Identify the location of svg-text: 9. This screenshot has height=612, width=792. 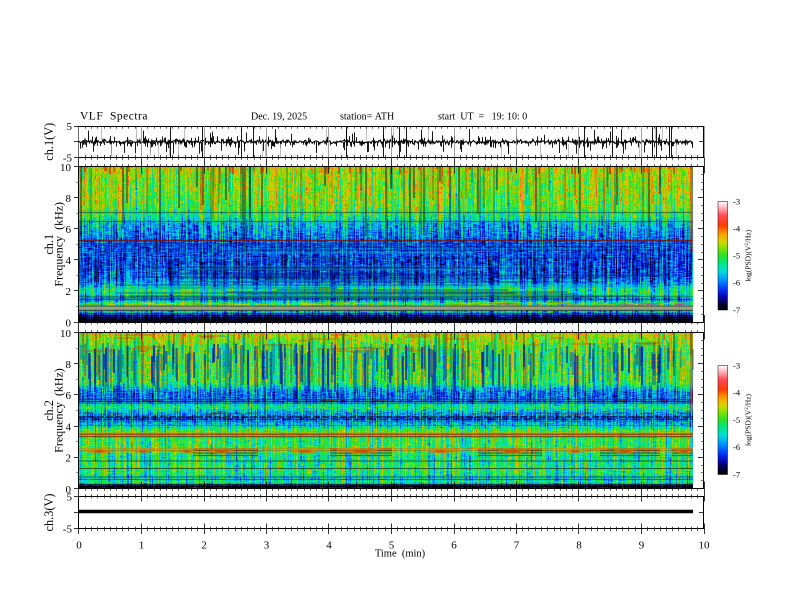
(642, 546).